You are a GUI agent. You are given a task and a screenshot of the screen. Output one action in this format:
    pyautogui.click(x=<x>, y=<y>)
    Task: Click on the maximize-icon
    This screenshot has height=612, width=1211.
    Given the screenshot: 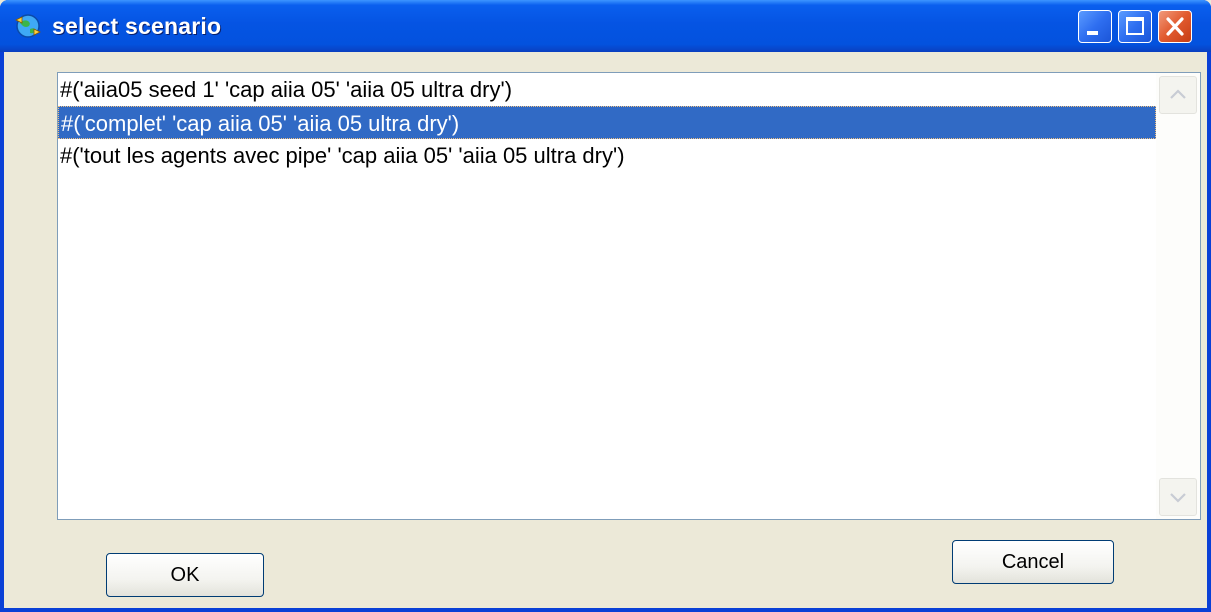 What is the action you would take?
    pyautogui.click(x=1135, y=26)
    